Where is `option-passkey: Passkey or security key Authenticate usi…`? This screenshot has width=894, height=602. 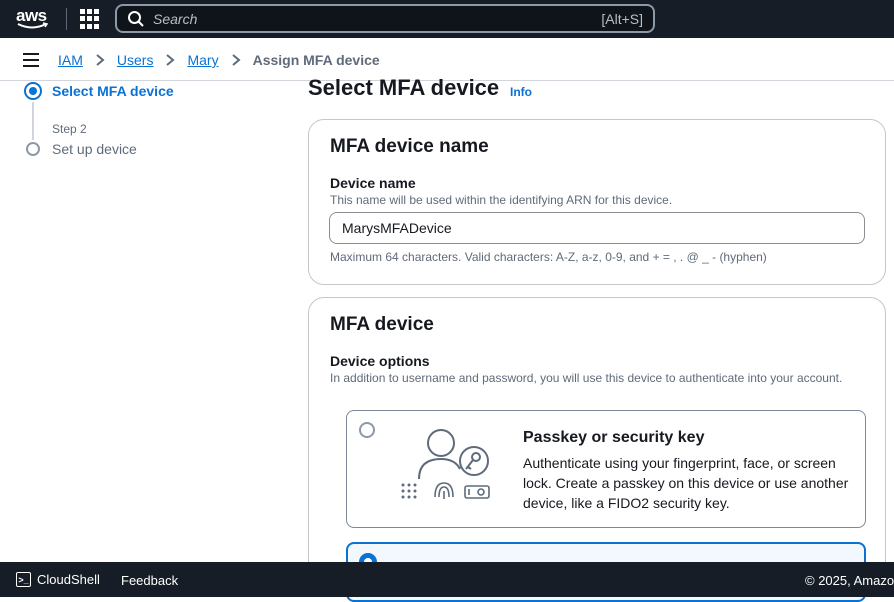 option-passkey: Passkey or security key Authenticate usi… is located at coordinates (606, 469).